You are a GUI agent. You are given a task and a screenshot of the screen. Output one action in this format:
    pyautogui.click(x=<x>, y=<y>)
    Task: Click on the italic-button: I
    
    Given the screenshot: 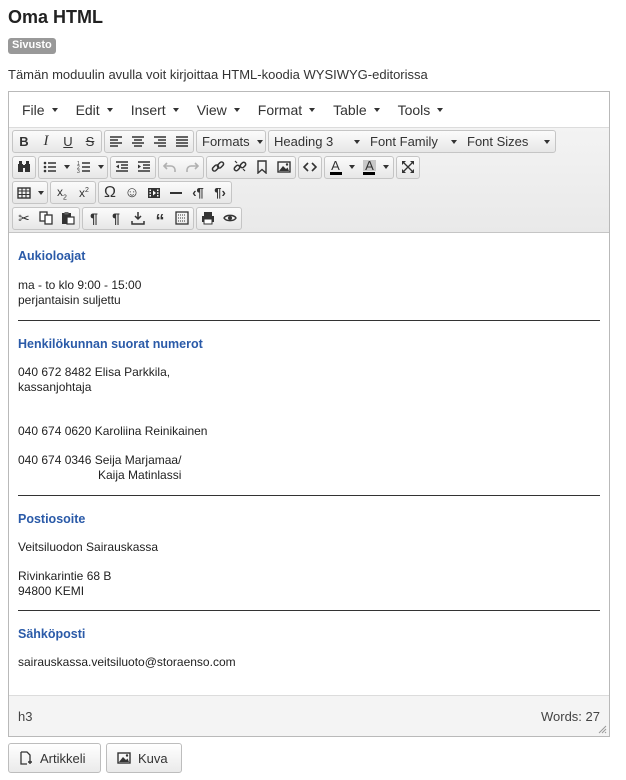 What is the action you would take?
    pyautogui.click(x=46, y=141)
    